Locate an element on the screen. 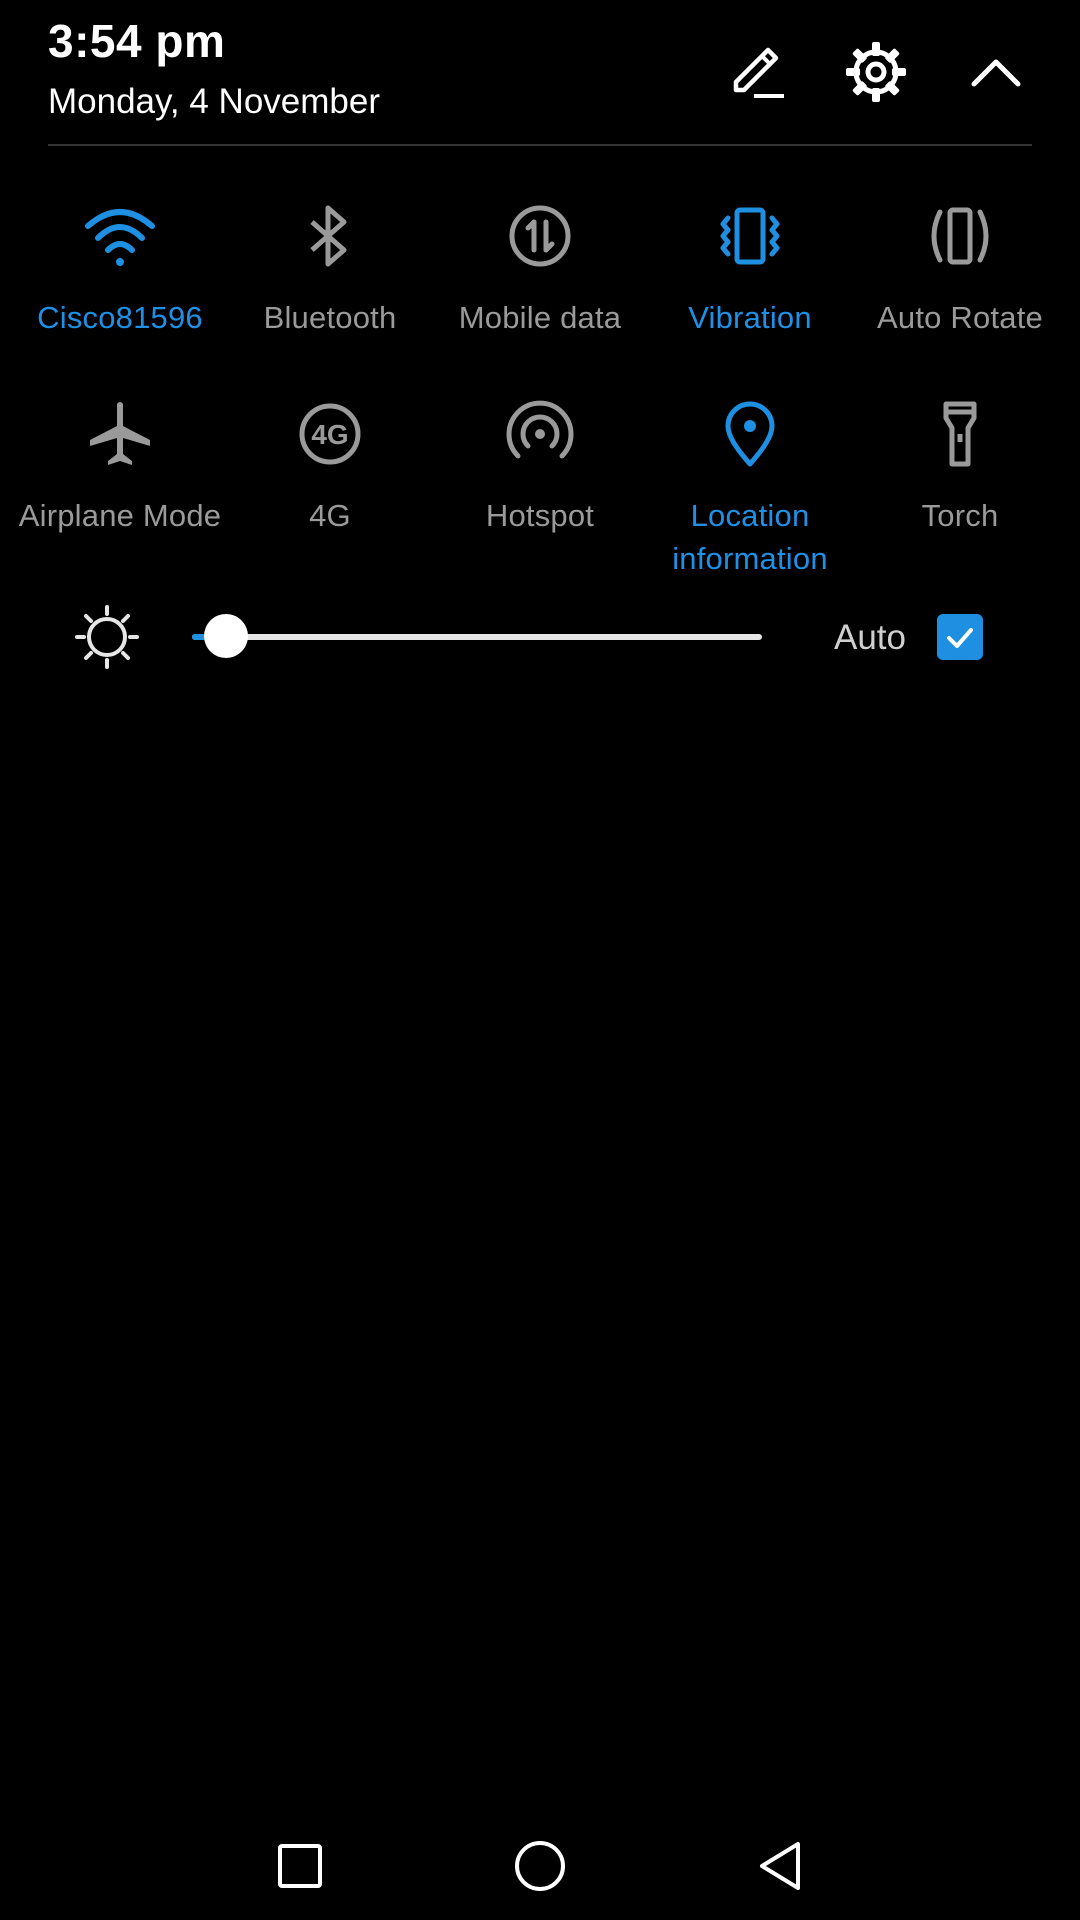 The width and height of the screenshot is (1080, 1920). tile-vibration: Vibration is located at coordinates (750, 267).